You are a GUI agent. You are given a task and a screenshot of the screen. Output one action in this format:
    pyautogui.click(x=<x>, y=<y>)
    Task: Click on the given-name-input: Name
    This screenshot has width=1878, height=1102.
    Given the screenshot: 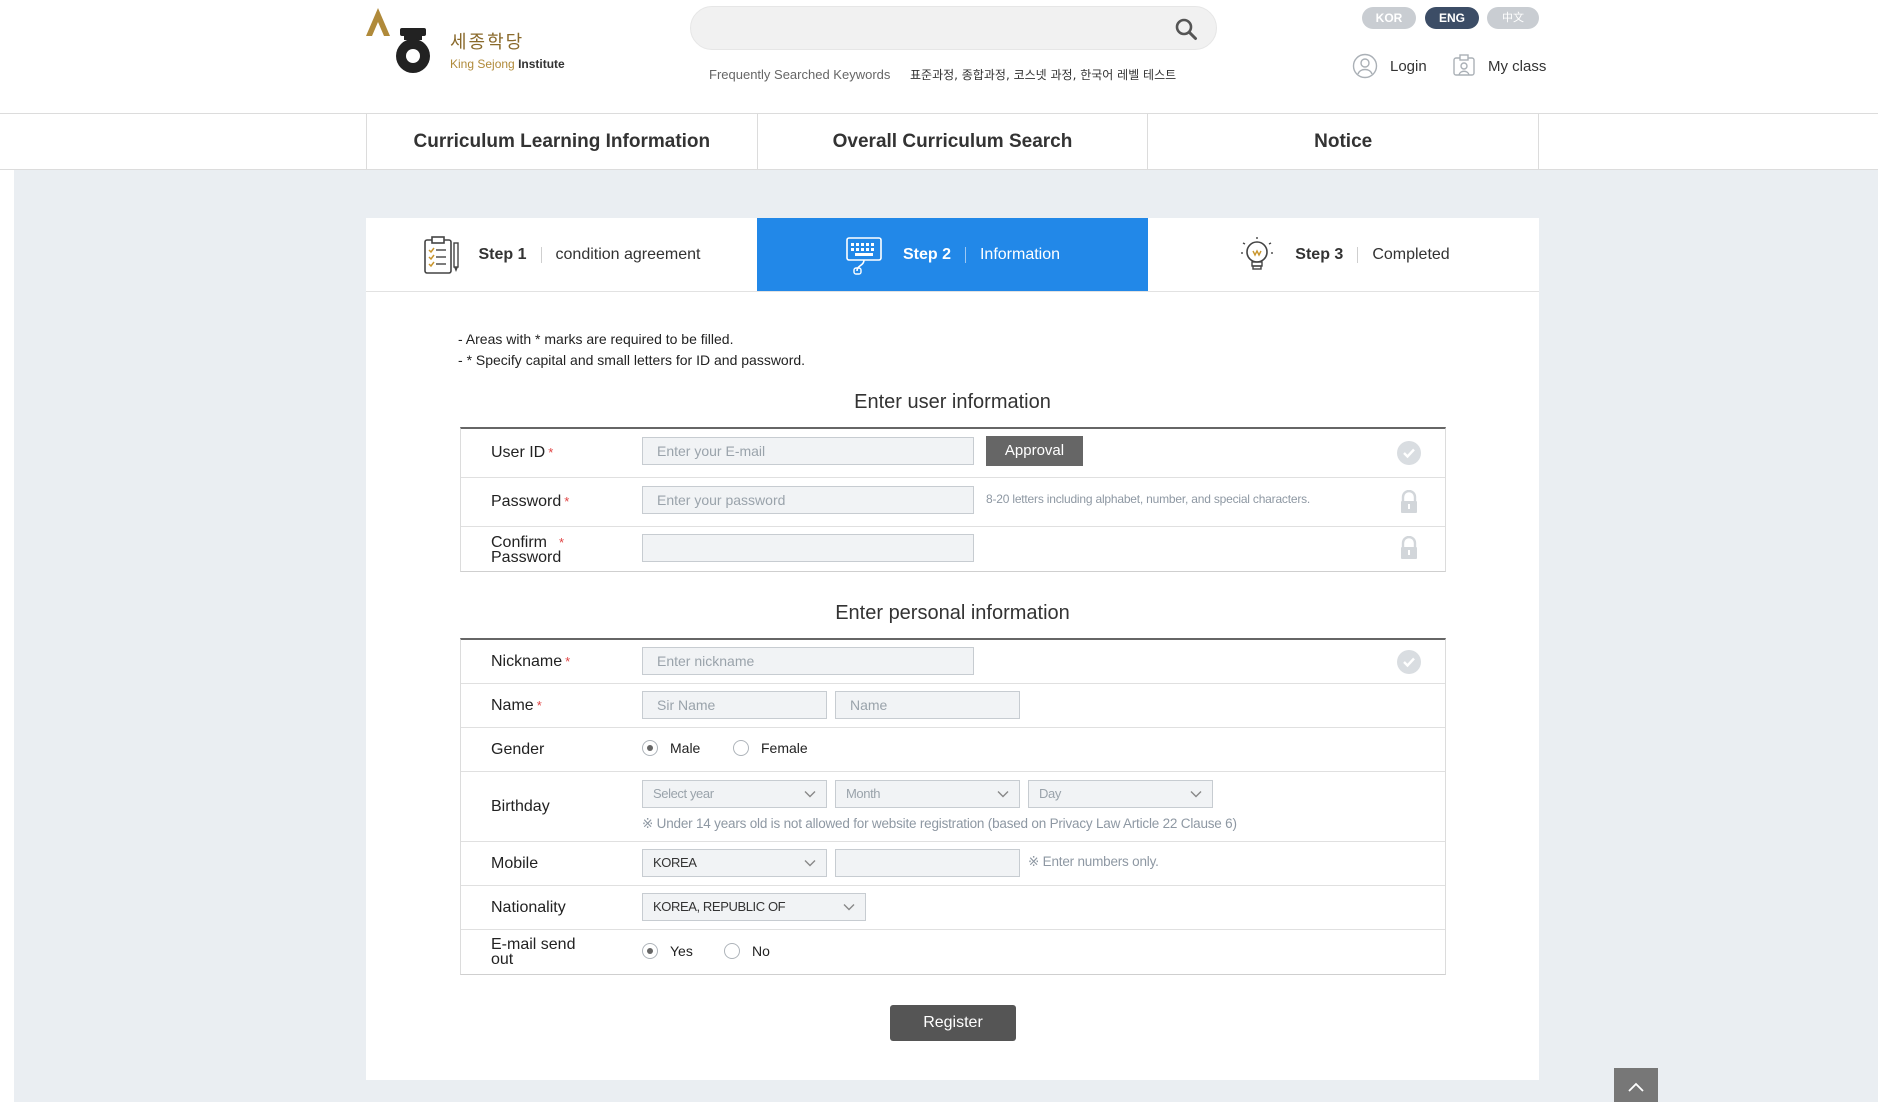 What is the action you would take?
    pyautogui.click(x=927, y=705)
    